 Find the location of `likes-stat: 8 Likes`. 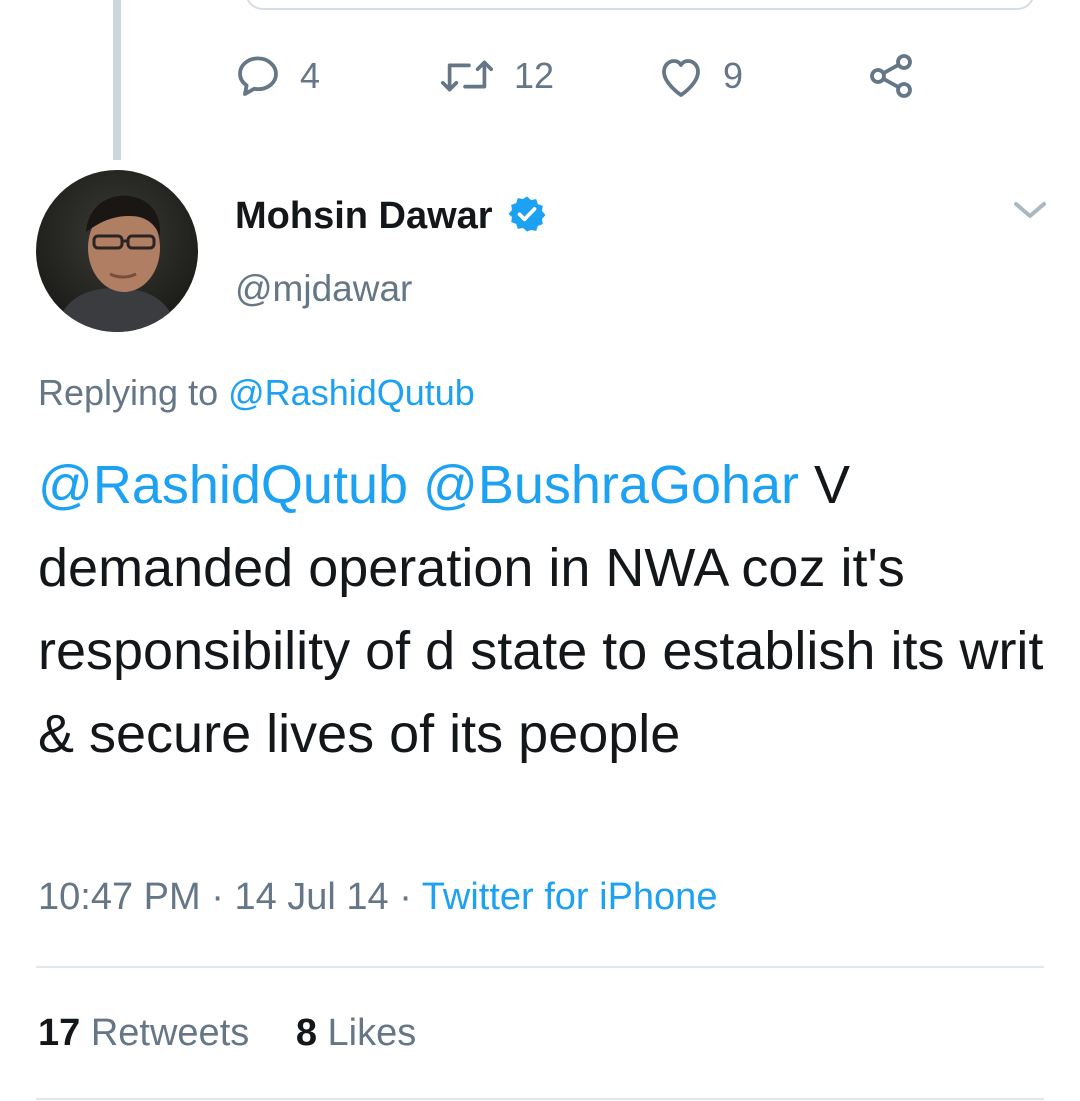

likes-stat: 8 Likes is located at coordinates (356, 1033).